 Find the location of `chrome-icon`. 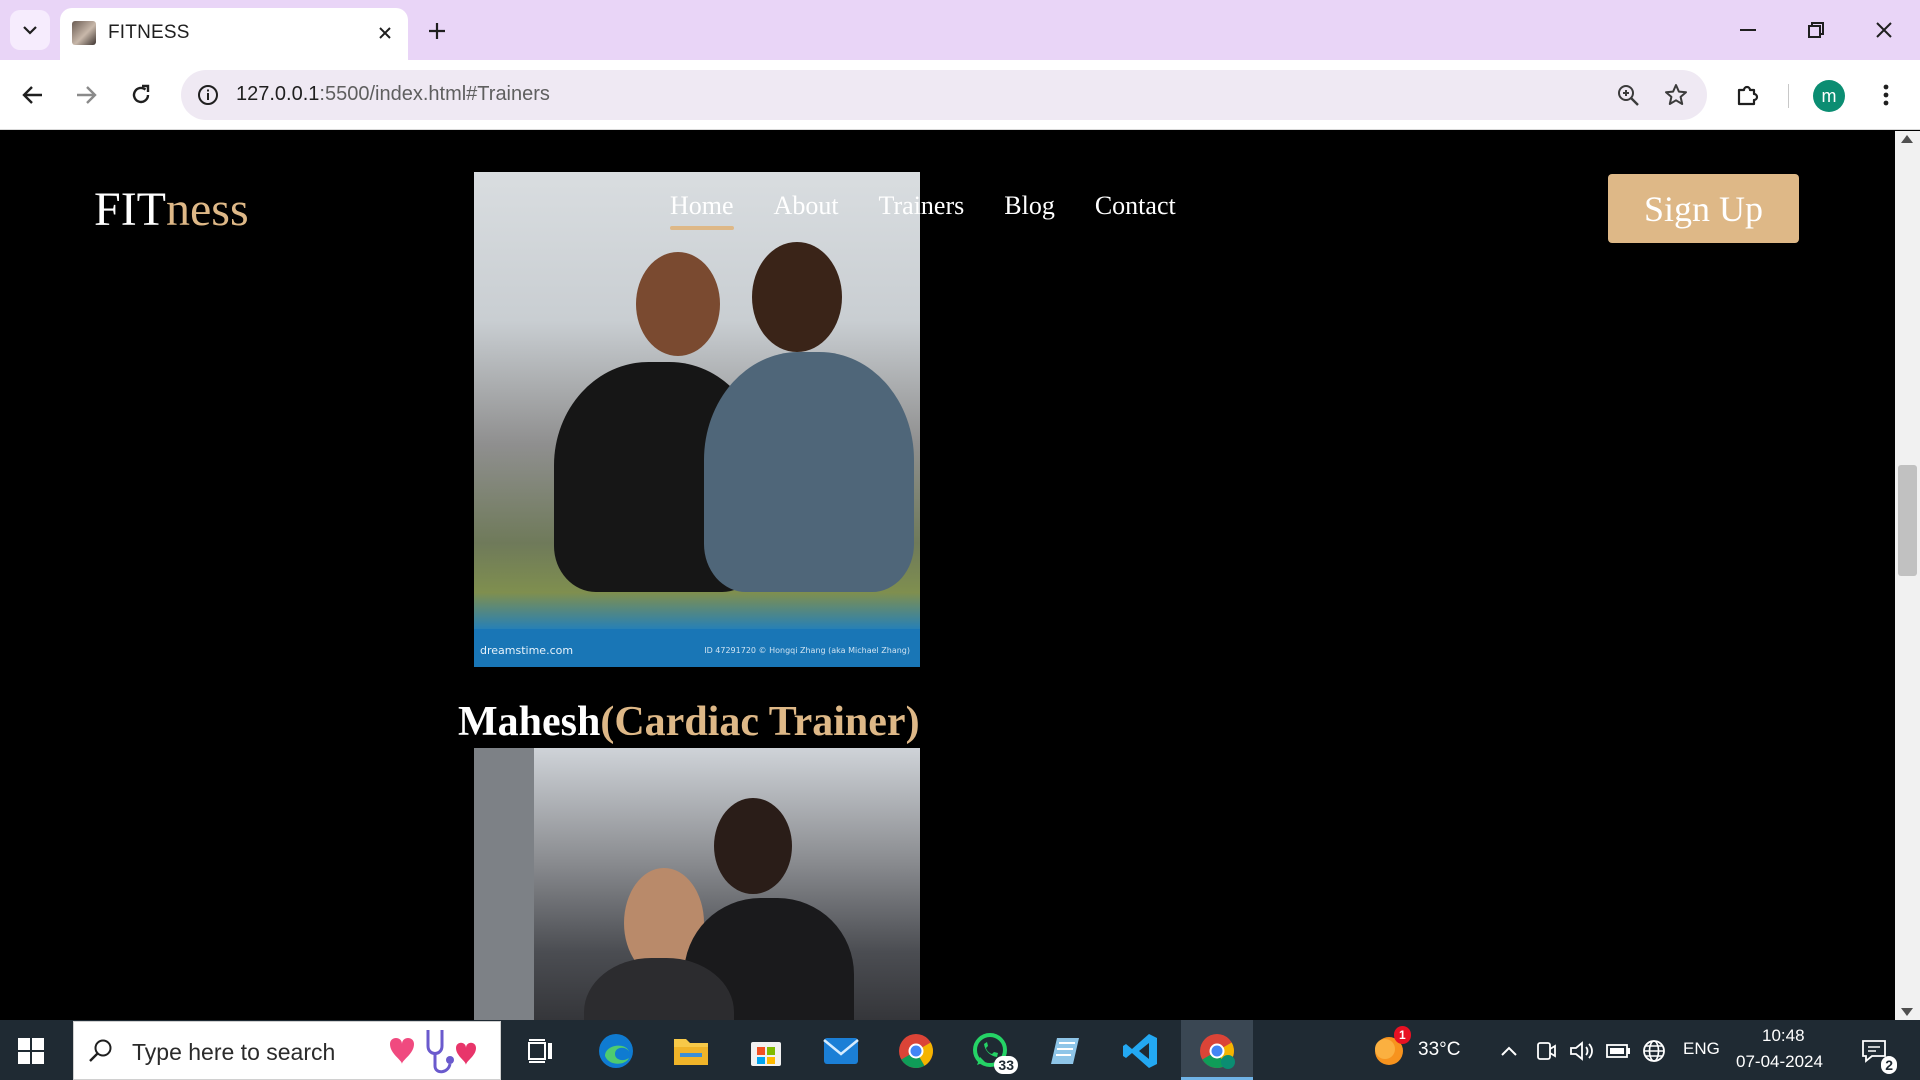

chrome-icon is located at coordinates (916, 1051).